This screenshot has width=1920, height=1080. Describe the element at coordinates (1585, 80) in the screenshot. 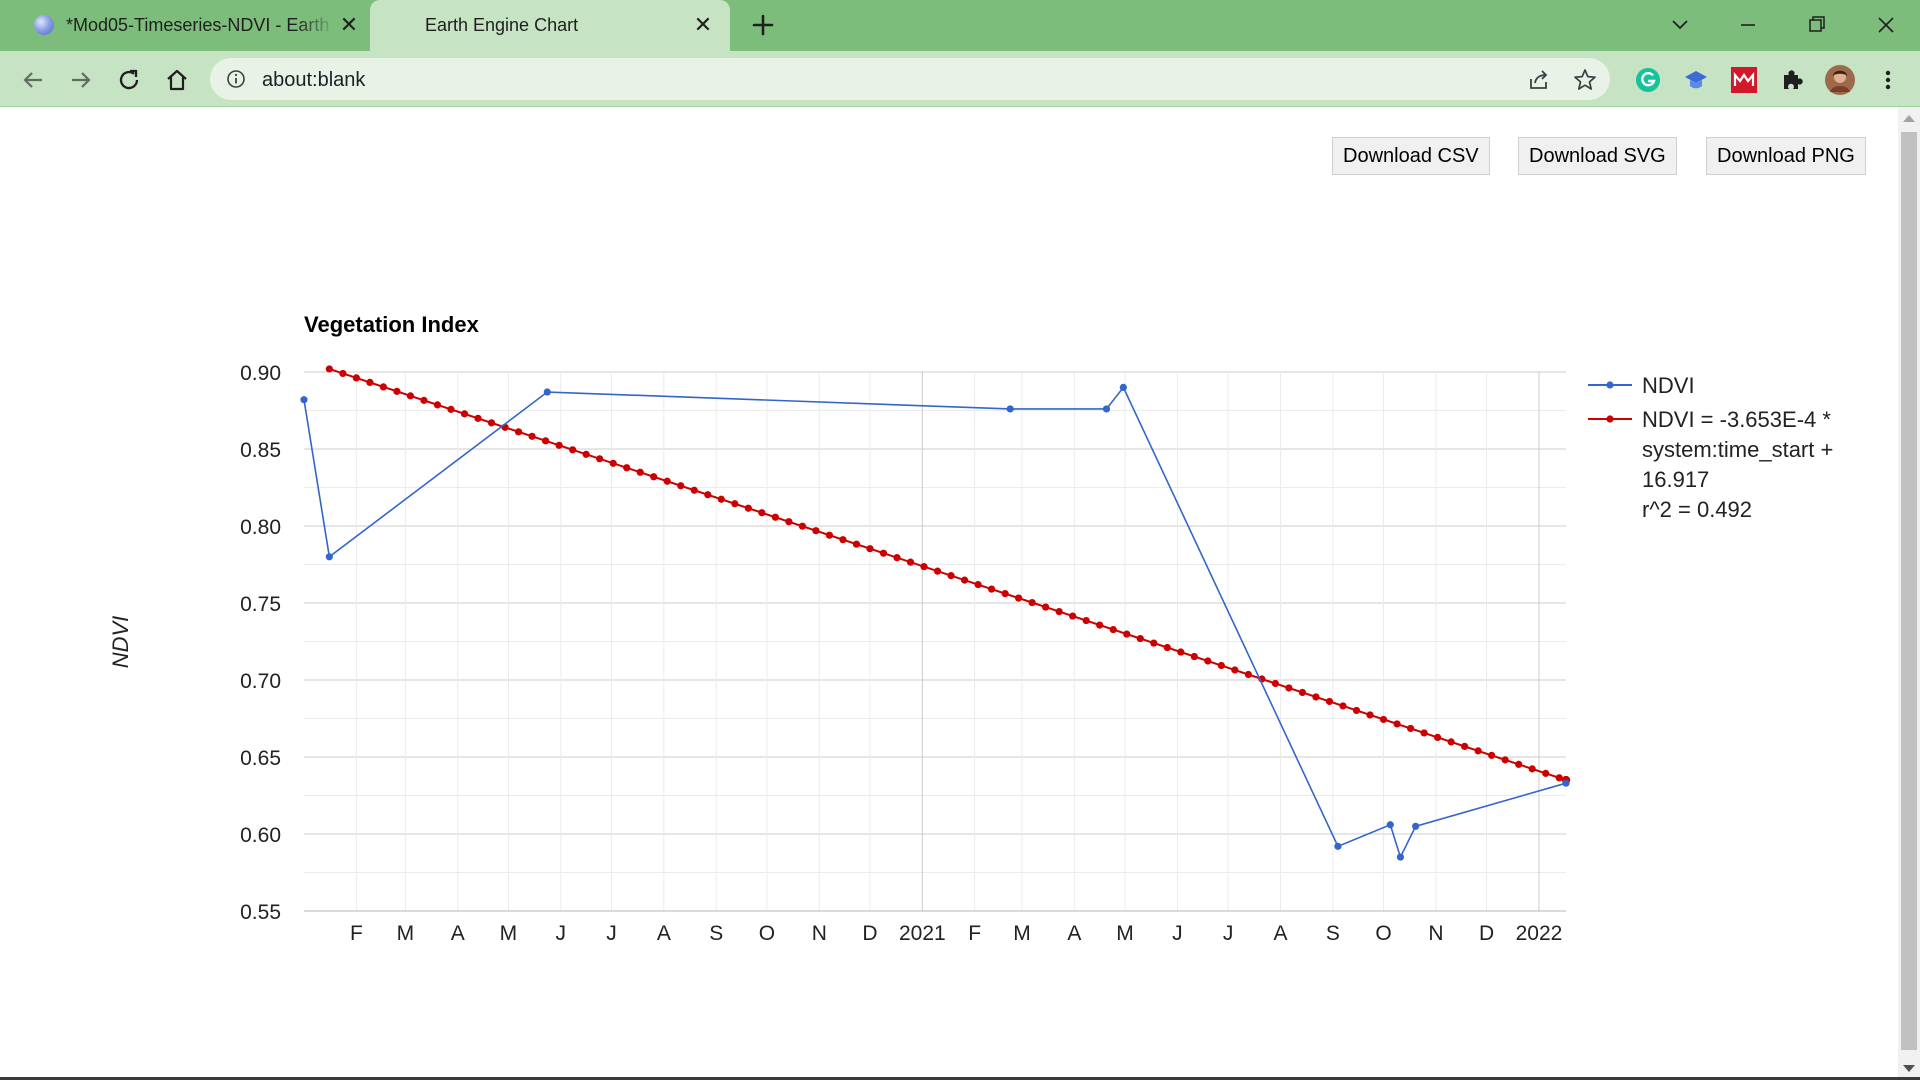

I see `star-icon` at that location.